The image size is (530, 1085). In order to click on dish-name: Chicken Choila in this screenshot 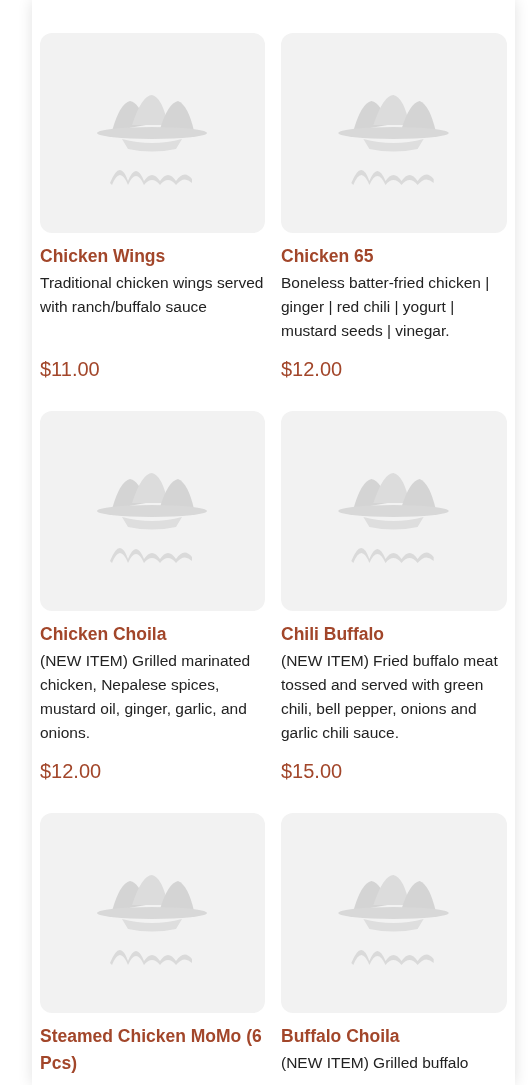, I will do `click(104, 634)`.